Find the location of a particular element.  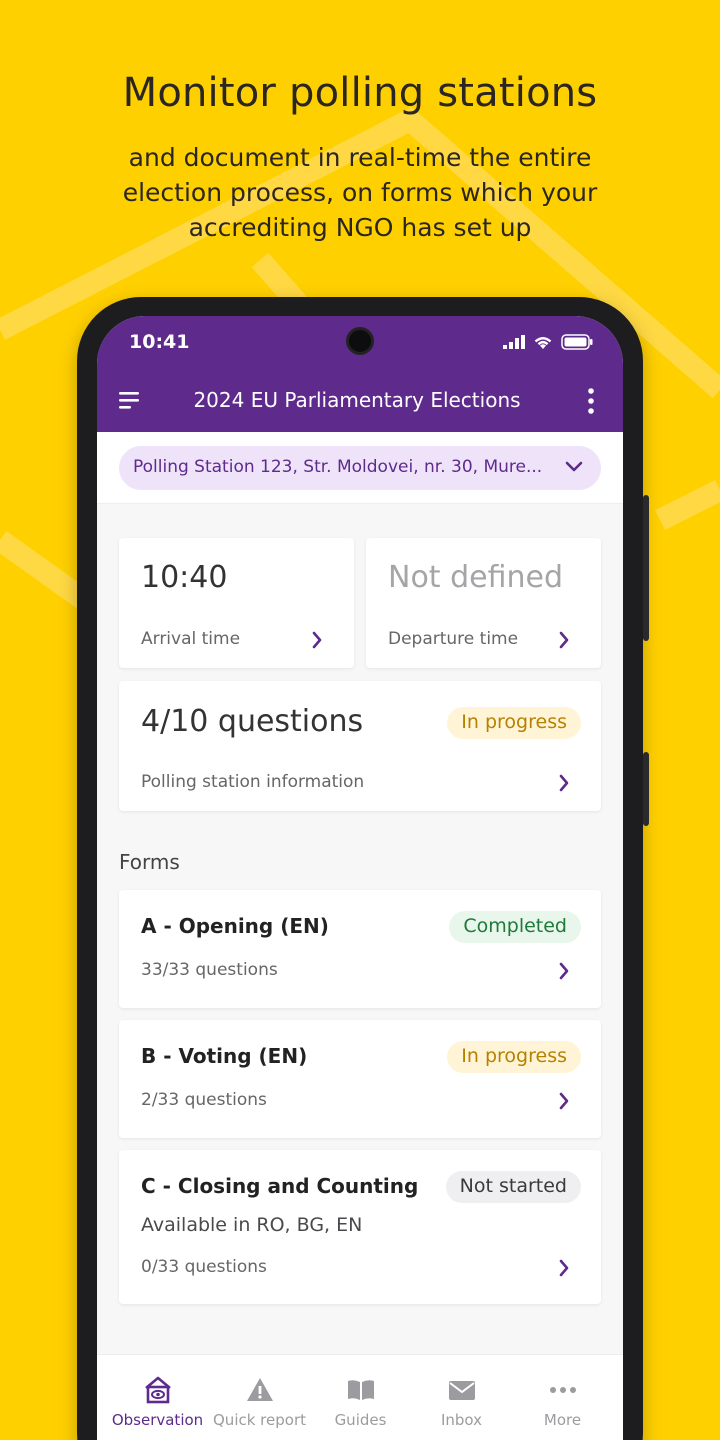

battery-icon is located at coordinates (577, 342).